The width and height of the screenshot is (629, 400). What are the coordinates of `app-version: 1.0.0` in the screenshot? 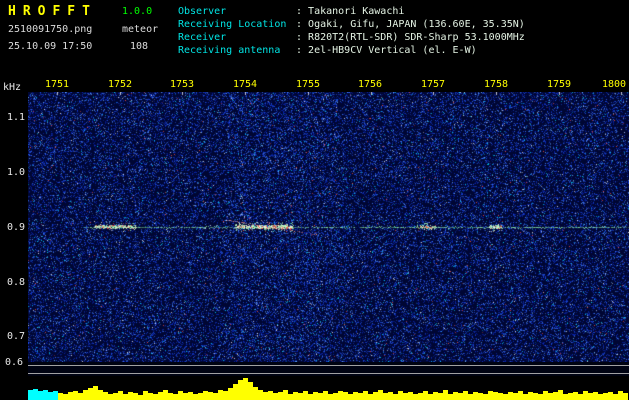 It's located at (137, 11).